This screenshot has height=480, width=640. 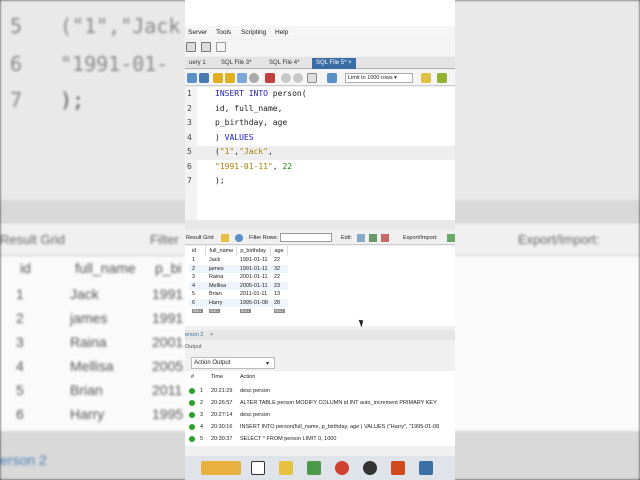 I want to click on bg-code-line: 7);, so click(x=47, y=100).